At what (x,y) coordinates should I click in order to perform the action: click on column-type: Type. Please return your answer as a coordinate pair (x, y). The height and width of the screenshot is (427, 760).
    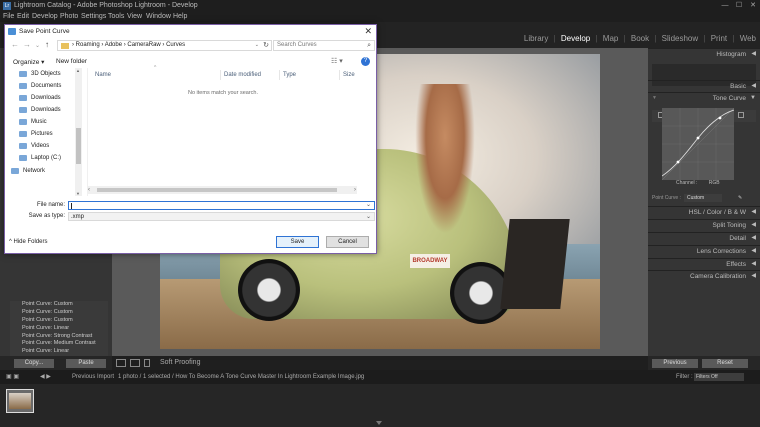
    Looking at the image, I should click on (310, 75).